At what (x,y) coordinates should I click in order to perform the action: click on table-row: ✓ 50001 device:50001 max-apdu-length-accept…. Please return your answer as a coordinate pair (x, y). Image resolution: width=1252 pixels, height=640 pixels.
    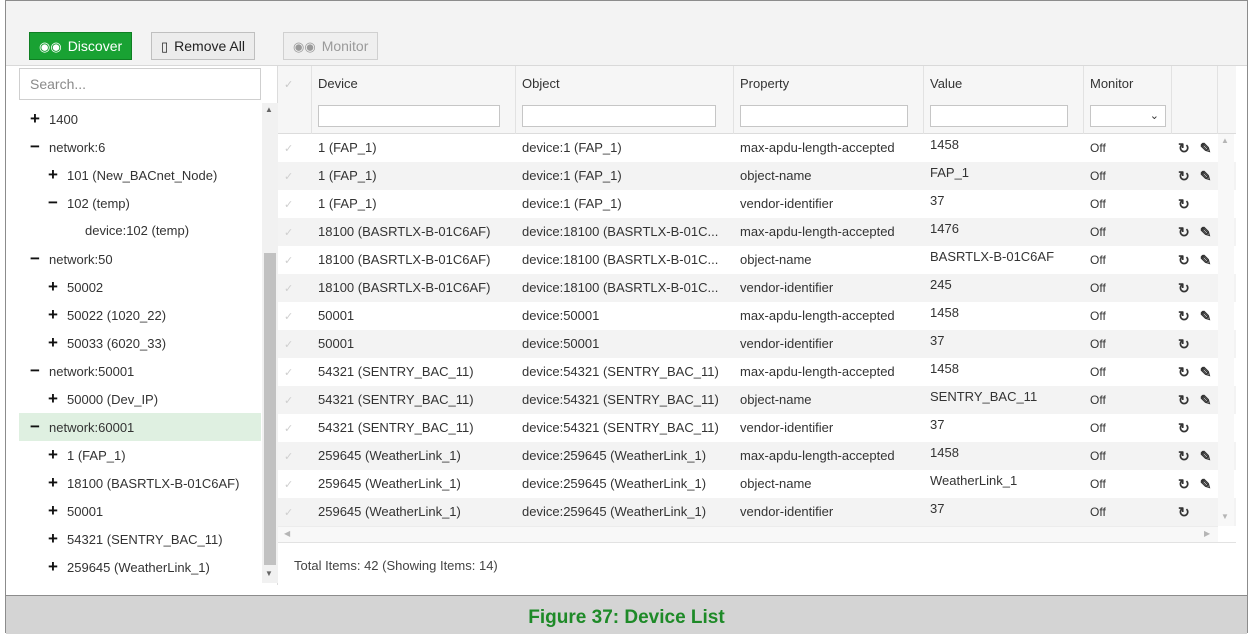
    Looking at the image, I should click on (757, 316).